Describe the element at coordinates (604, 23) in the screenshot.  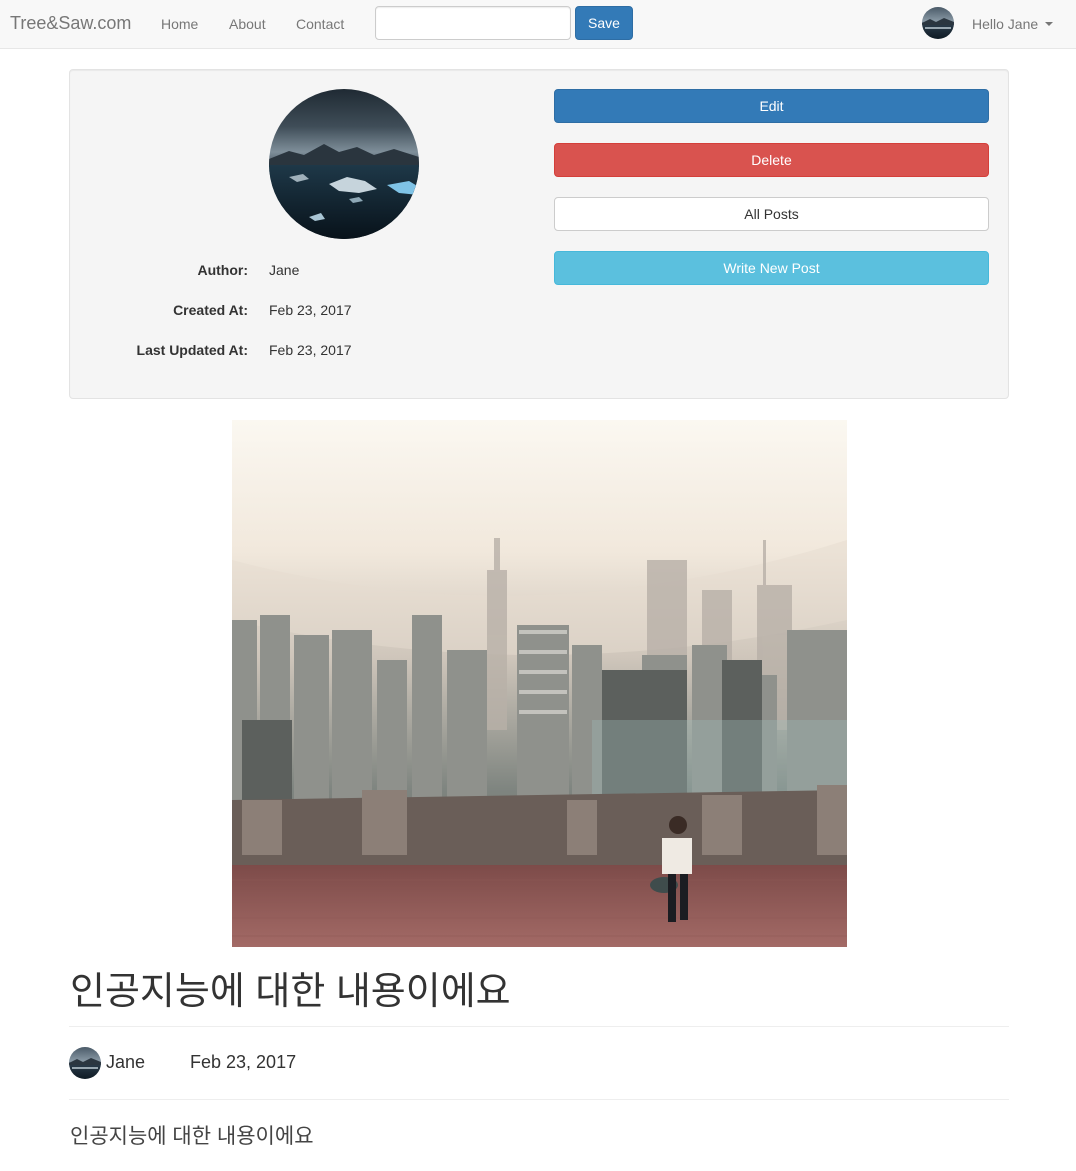
I see `save-button: Save` at that location.